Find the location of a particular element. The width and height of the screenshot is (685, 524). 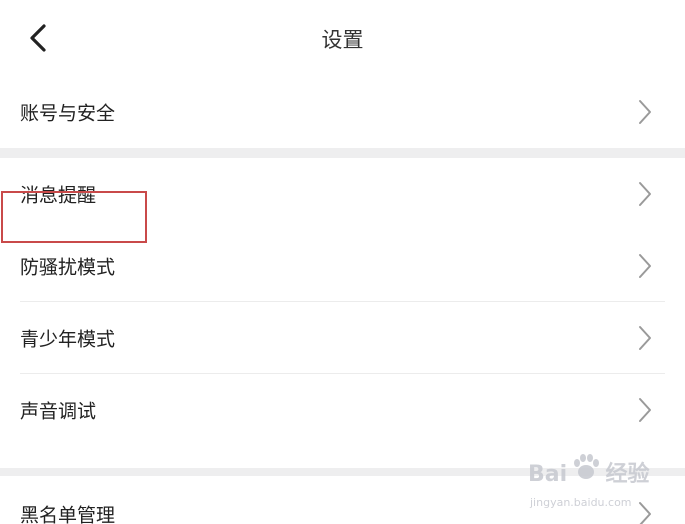

settings-item-account-security: 账号与安全 is located at coordinates (342, 112).